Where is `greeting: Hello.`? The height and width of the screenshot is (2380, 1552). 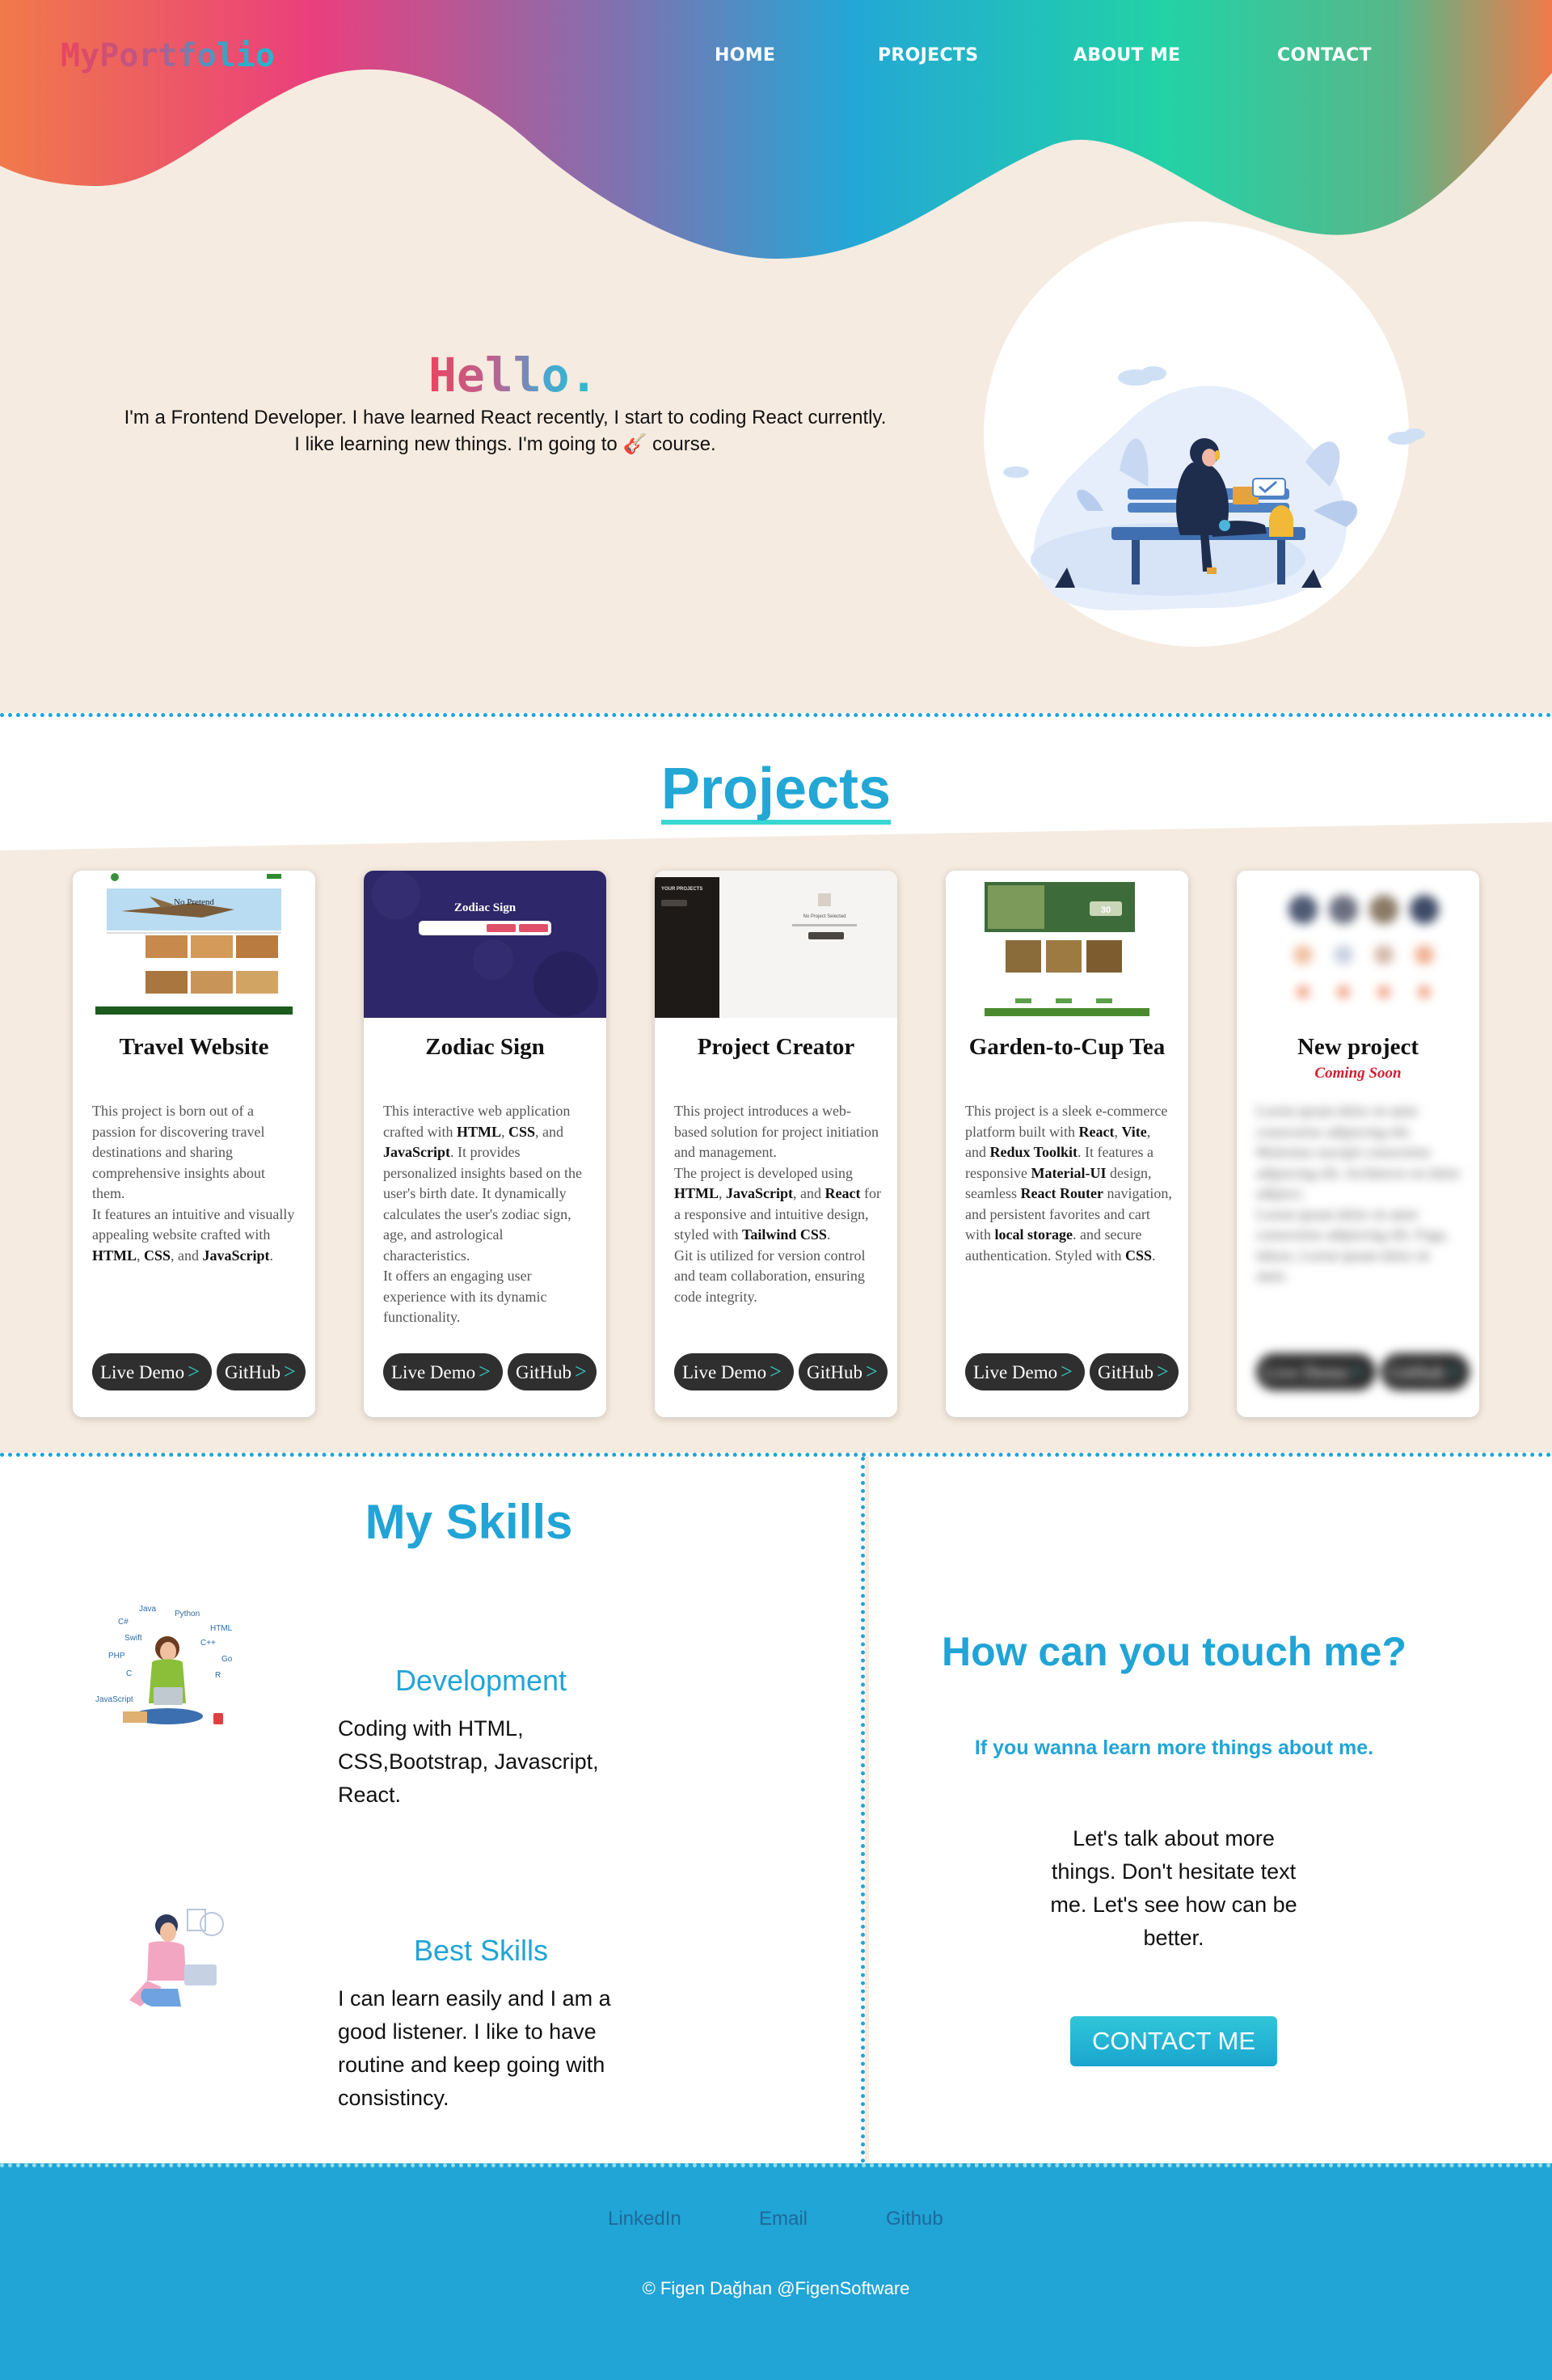 greeting: Hello. is located at coordinates (513, 375).